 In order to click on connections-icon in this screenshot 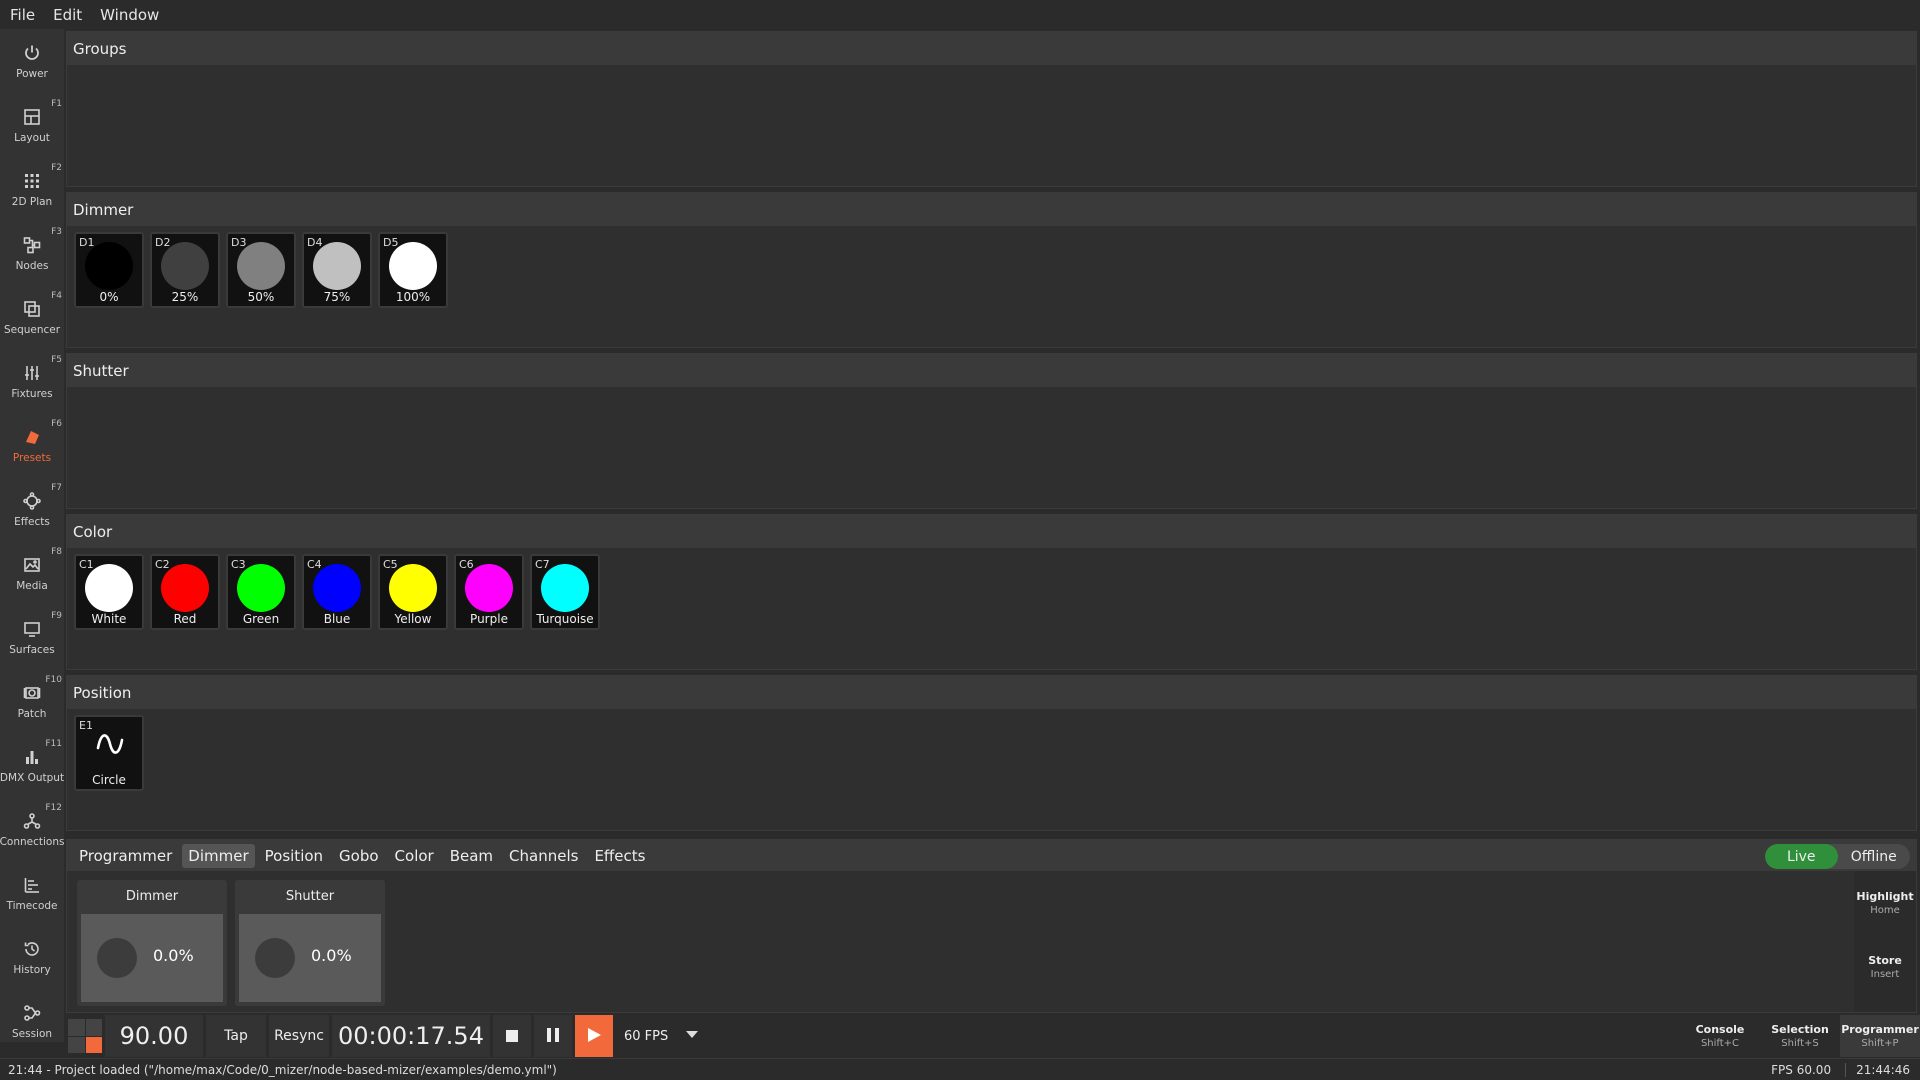, I will do `click(32, 821)`.